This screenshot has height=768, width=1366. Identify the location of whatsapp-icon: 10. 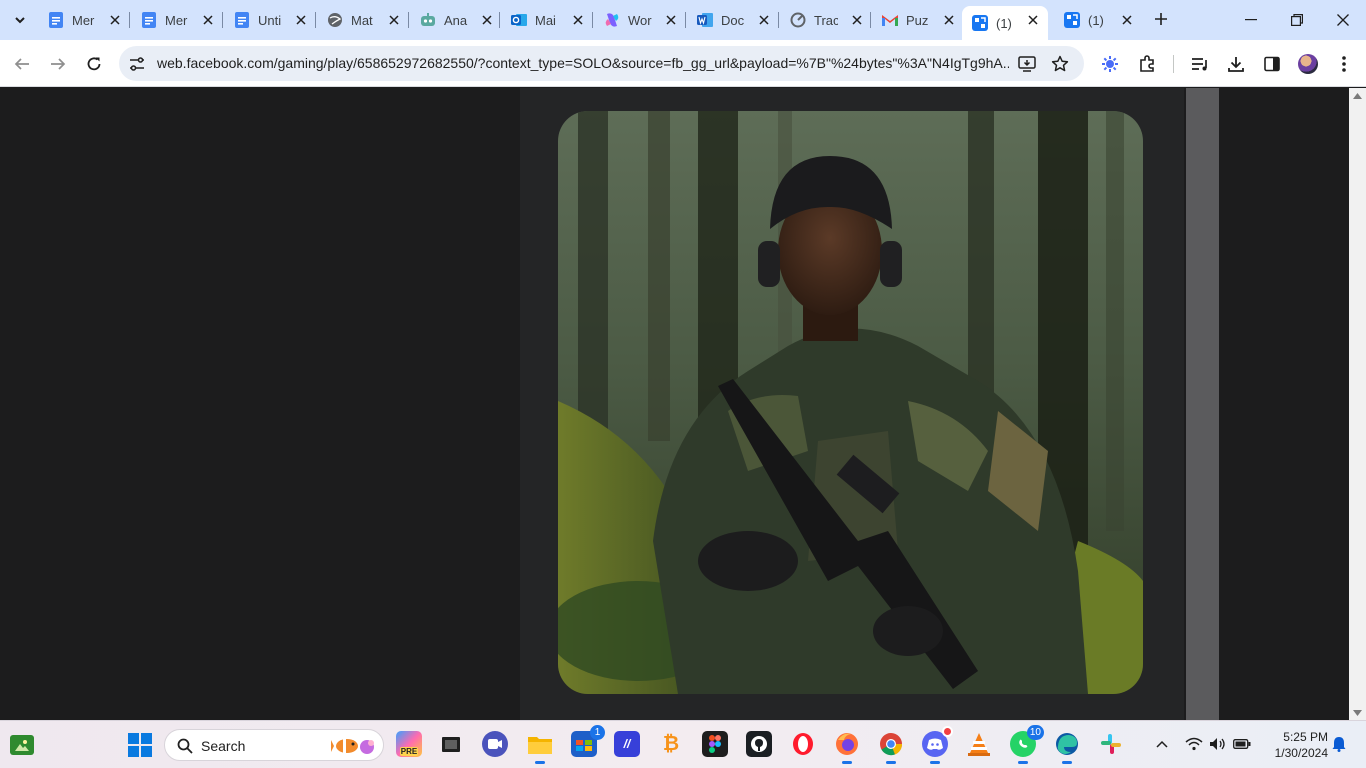
(1027, 744).